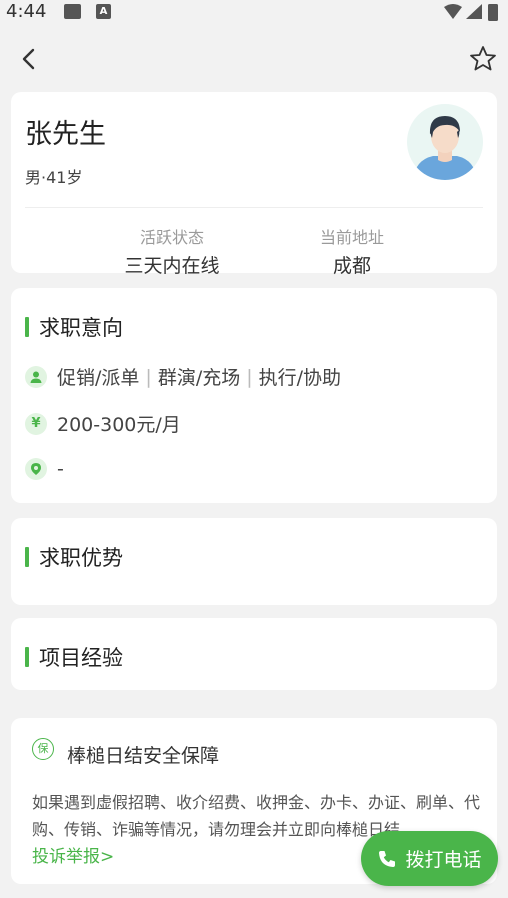  I want to click on location-row: -, so click(44, 469).